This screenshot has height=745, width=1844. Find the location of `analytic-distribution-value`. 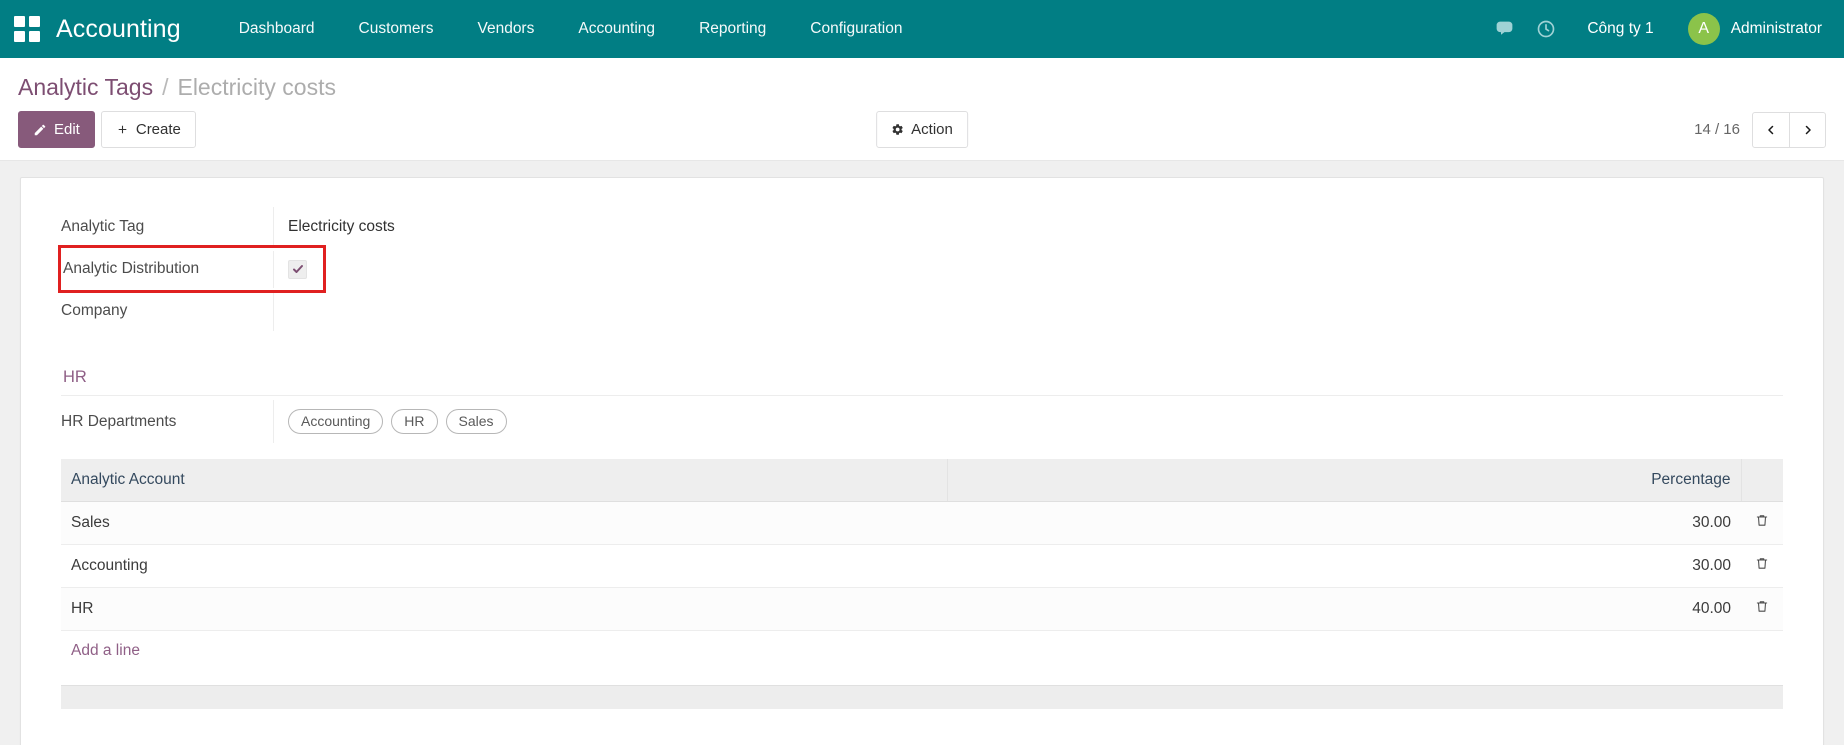

analytic-distribution-value is located at coordinates (298, 269).